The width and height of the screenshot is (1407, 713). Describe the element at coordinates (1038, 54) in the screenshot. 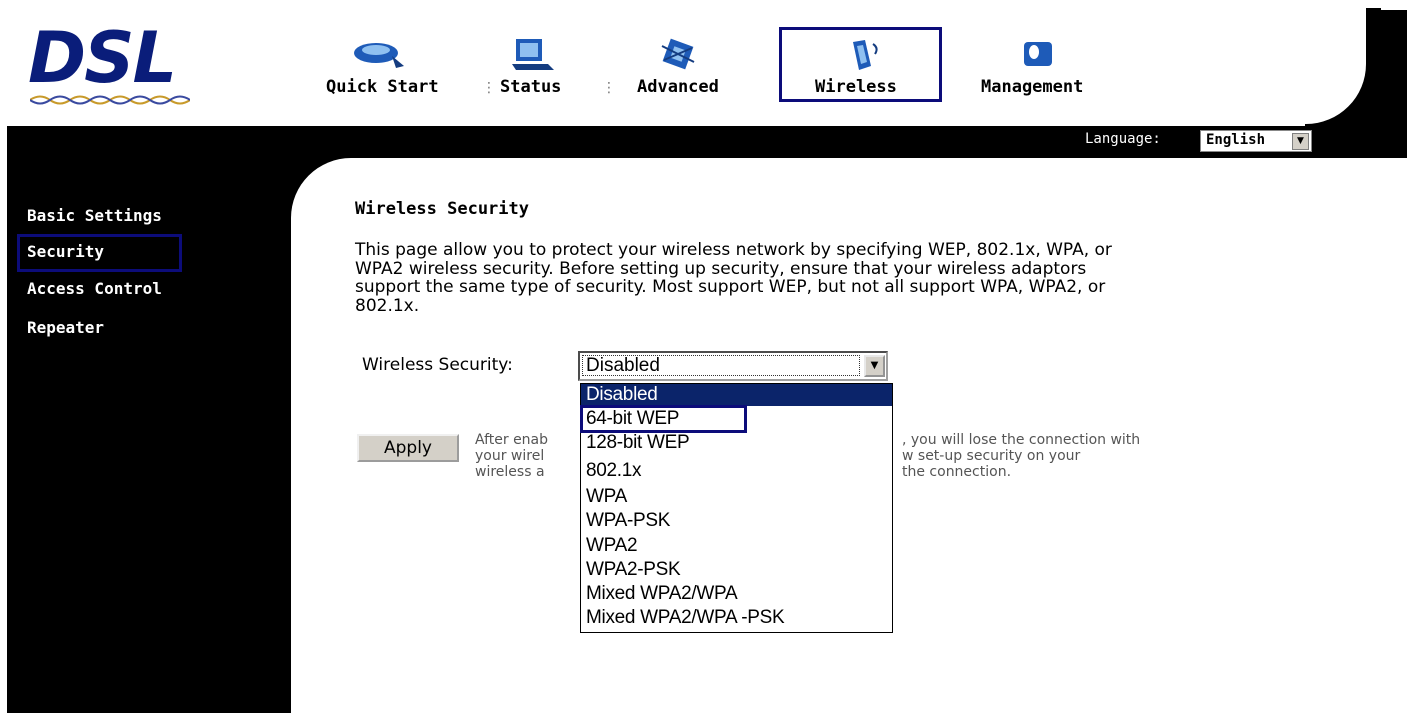

I see `management-icon` at that location.